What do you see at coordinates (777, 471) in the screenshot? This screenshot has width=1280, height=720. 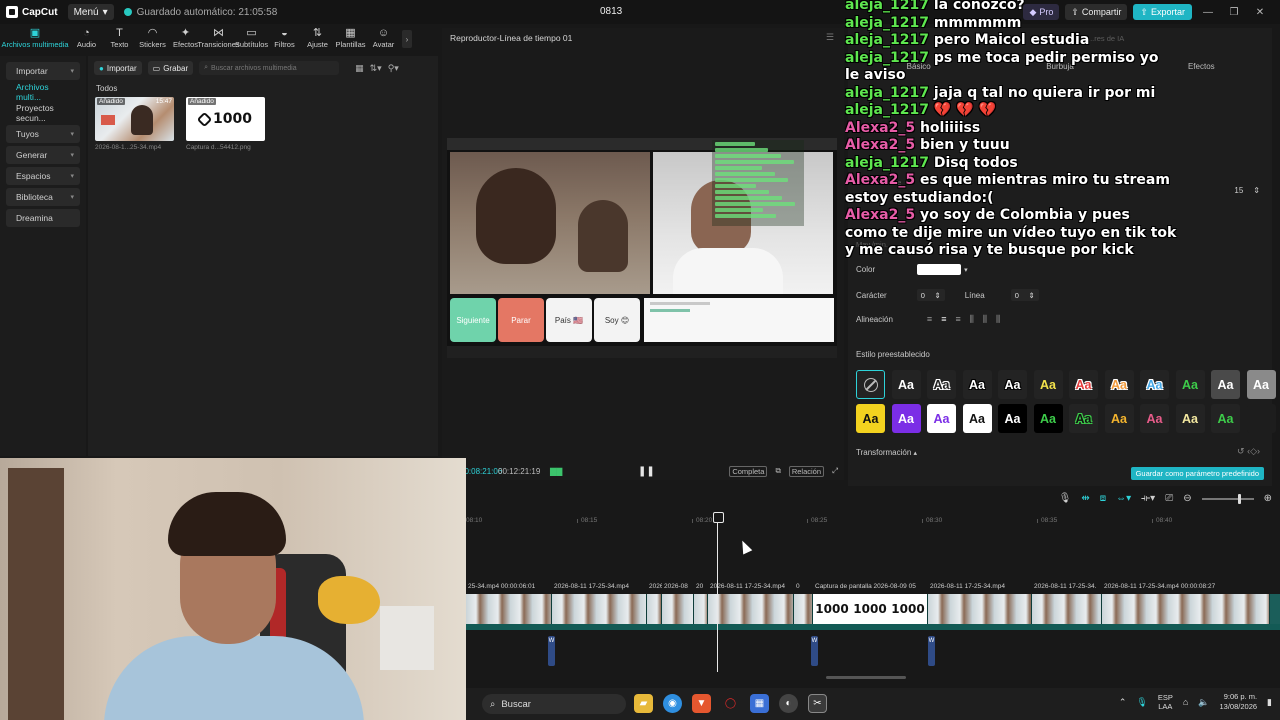 I see `crop-icon: ⧉` at bounding box center [777, 471].